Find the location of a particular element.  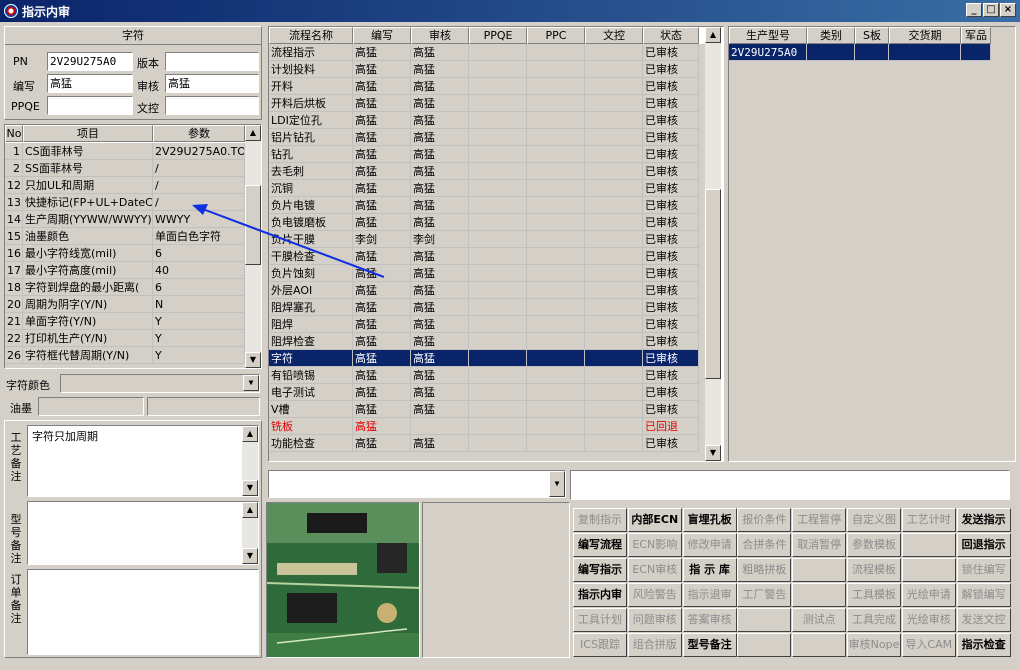

action-button: 审核Nope is located at coordinates (874, 645).